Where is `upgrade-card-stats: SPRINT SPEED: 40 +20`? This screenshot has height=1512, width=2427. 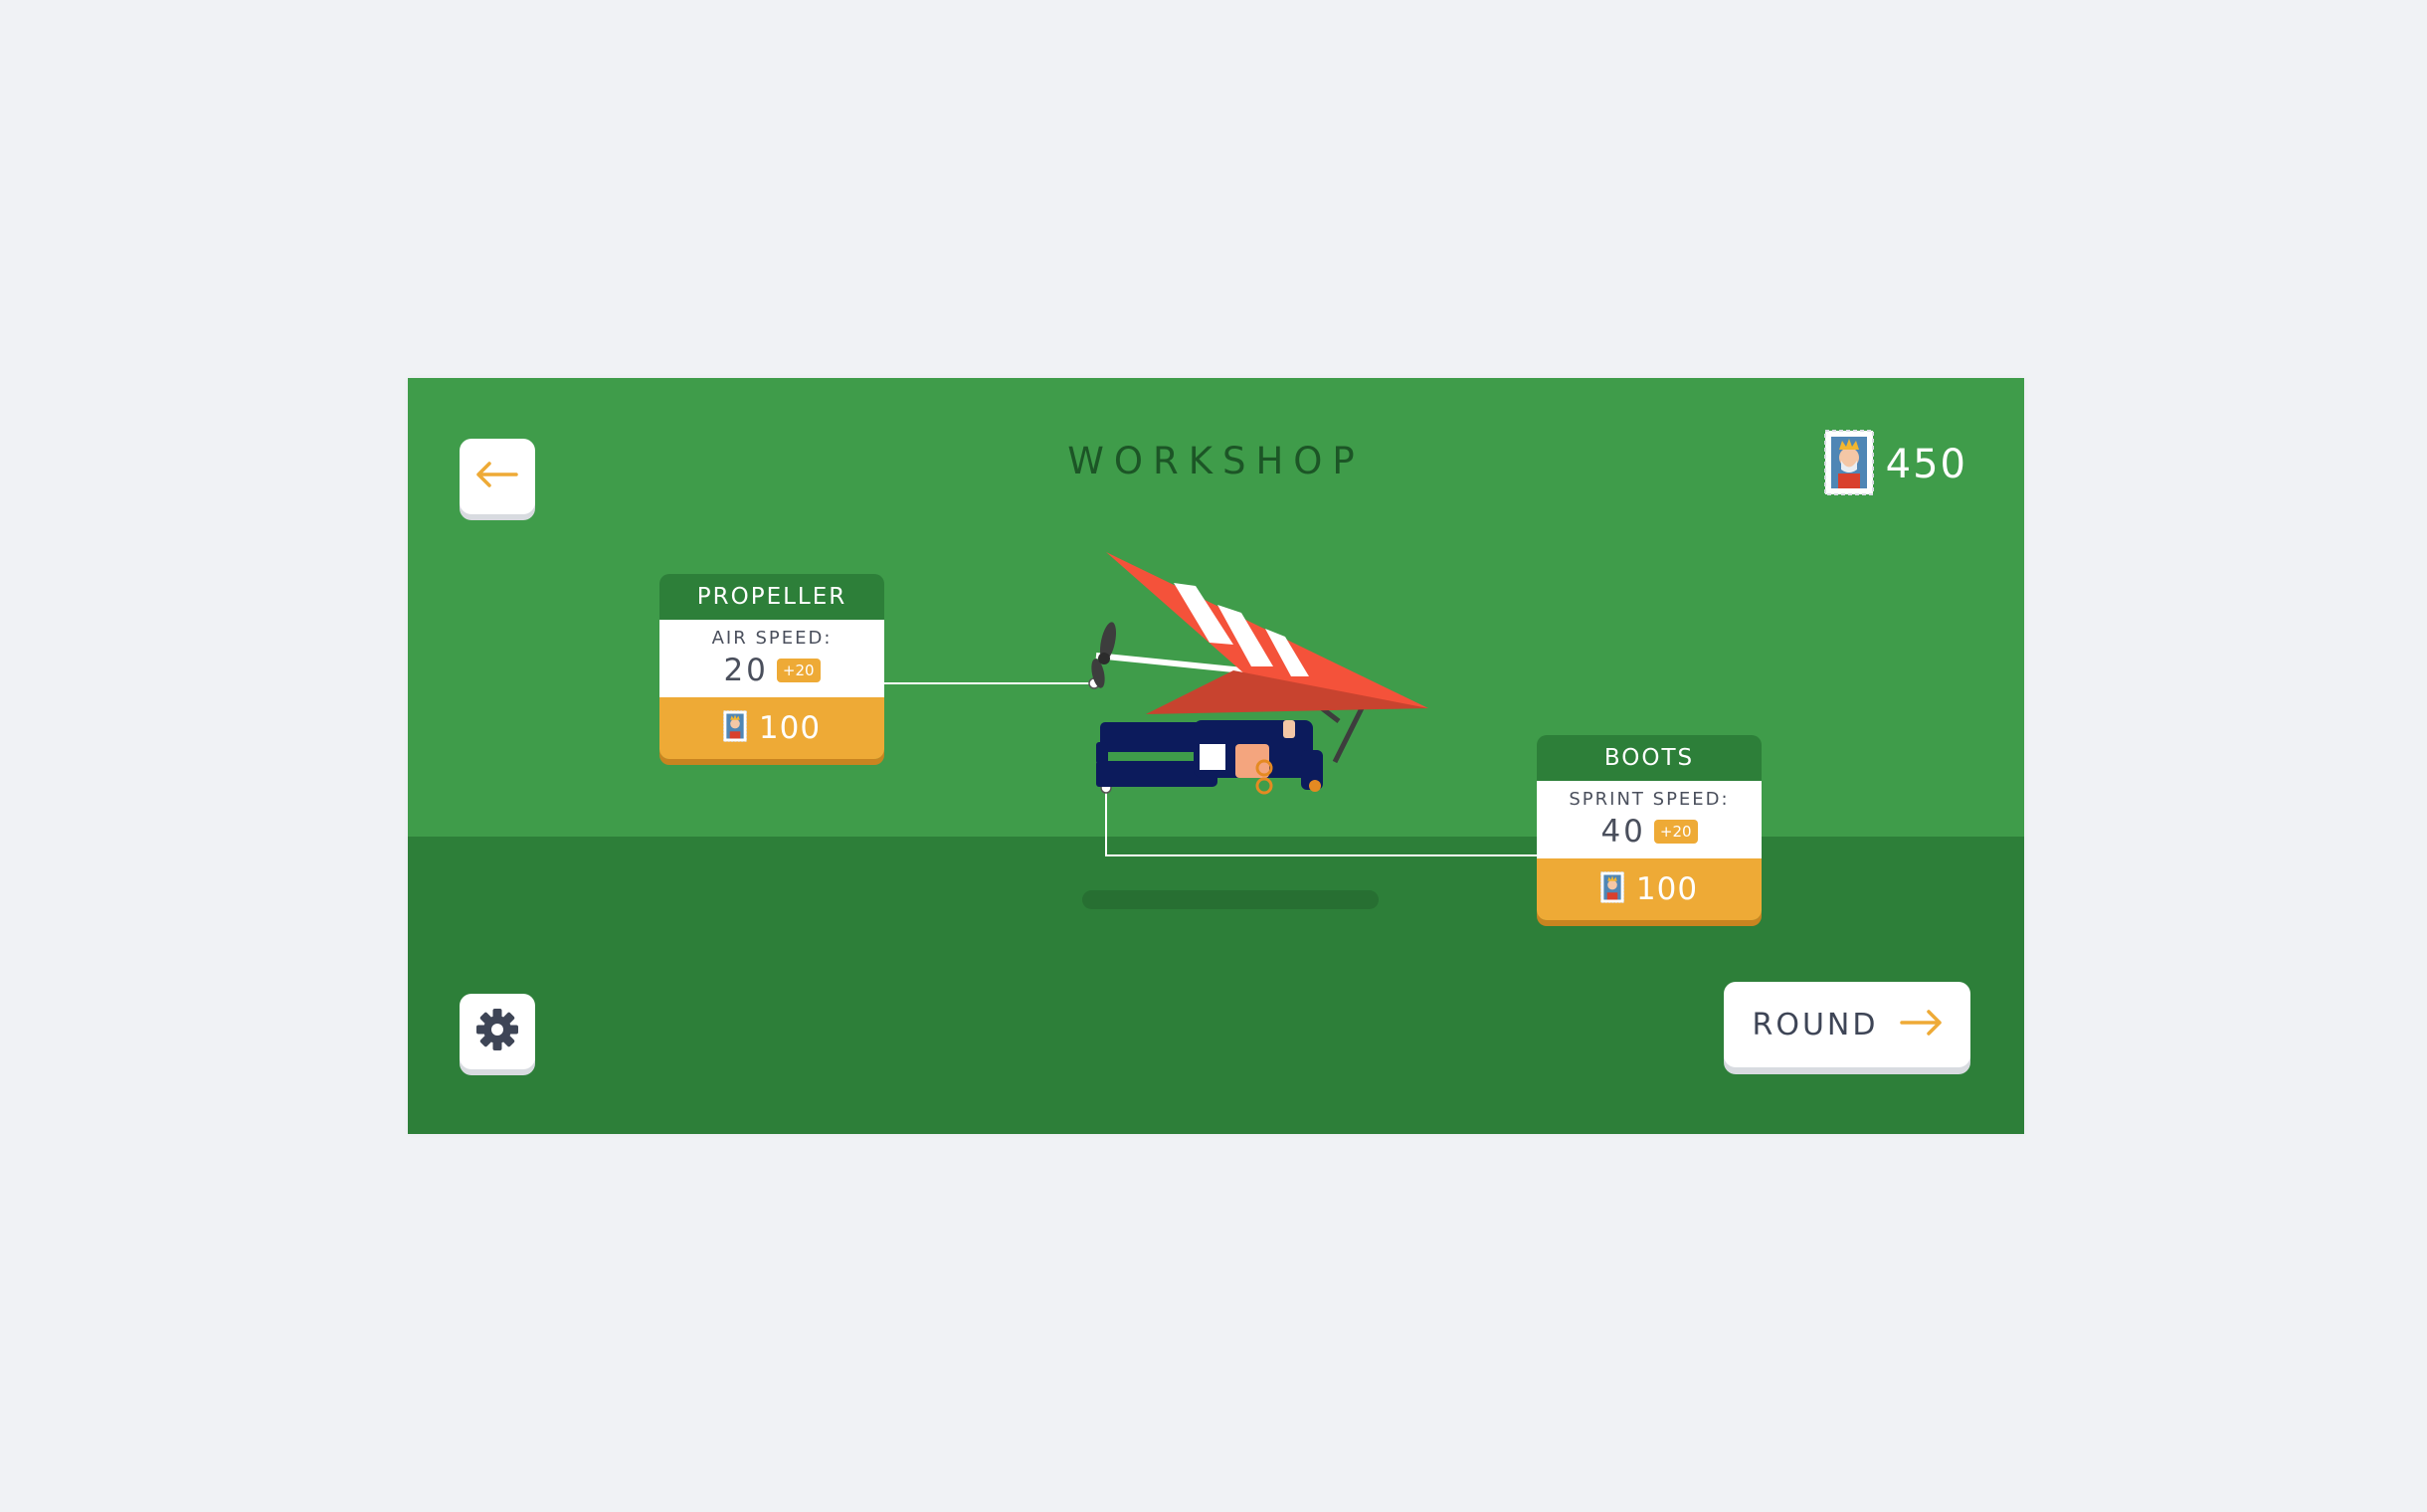
upgrade-card-stats: SPRINT SPEED: 40 +20 is located at coordinates (1649, 819).